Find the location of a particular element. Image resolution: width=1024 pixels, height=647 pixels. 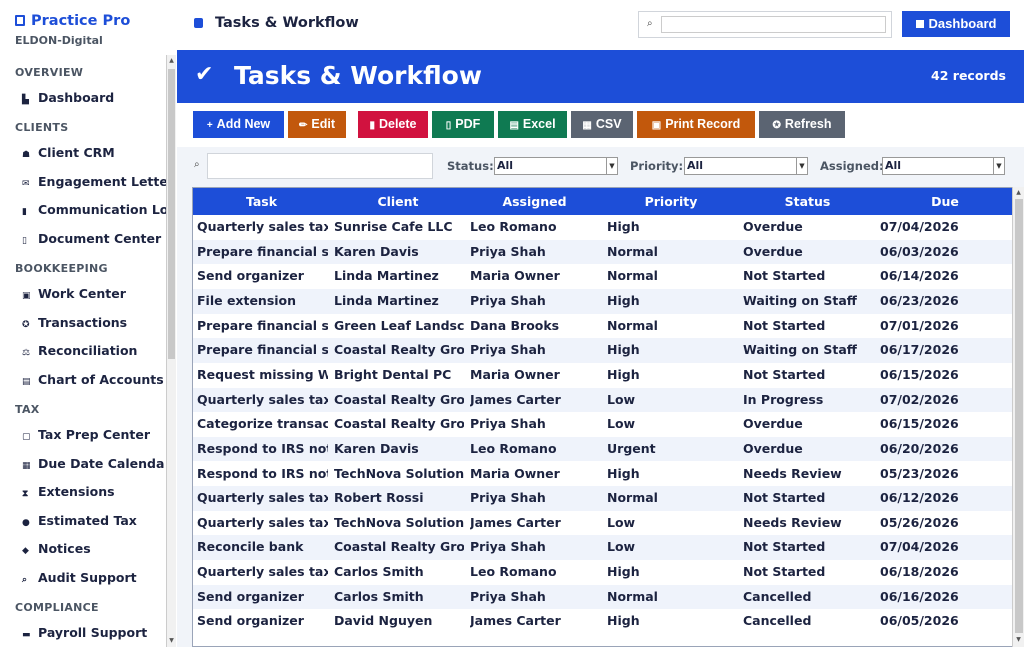

sidebar-item-chart-of-accounts: ▤ Chart of Accounts is located at coordinates (93, 379).